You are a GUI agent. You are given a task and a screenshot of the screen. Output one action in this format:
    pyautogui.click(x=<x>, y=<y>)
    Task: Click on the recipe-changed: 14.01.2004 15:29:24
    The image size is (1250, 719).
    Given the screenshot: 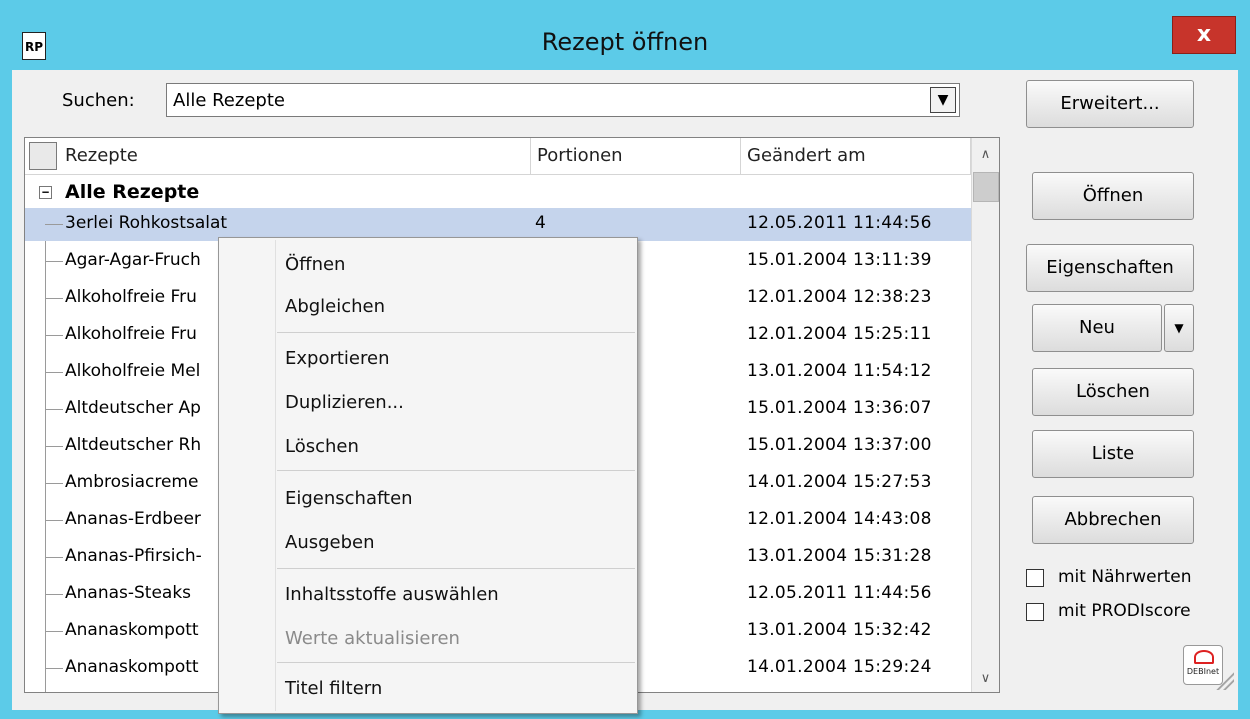 What is the action you would take?
    pyautogui.click(x=839, y=667)
    